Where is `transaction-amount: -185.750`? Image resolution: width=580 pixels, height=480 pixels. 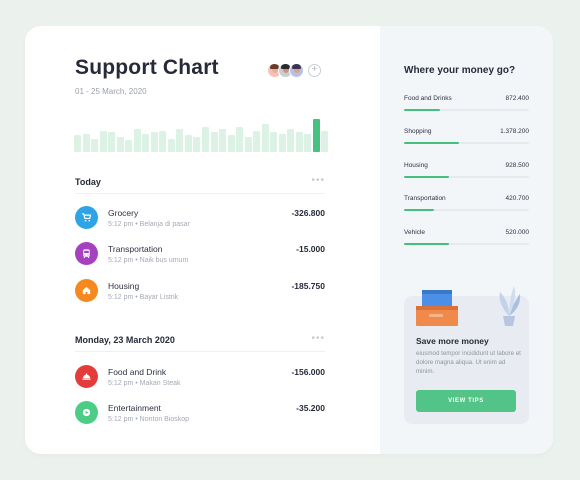 transaction-amount: -185.750 is located at coordinates (308, 286).